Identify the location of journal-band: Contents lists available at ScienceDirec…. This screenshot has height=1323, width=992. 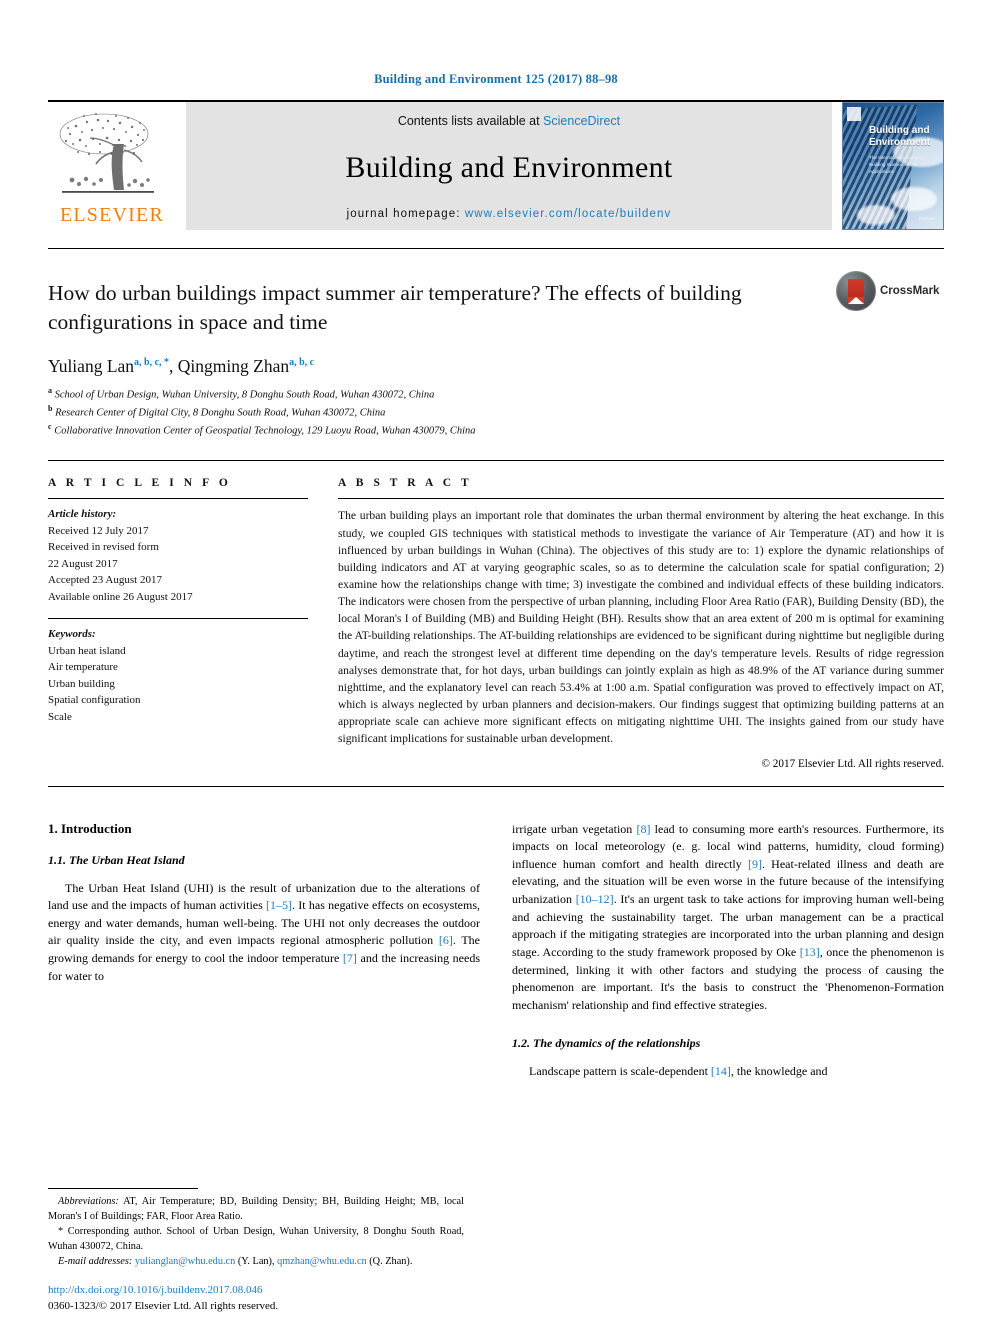
(509, 166).